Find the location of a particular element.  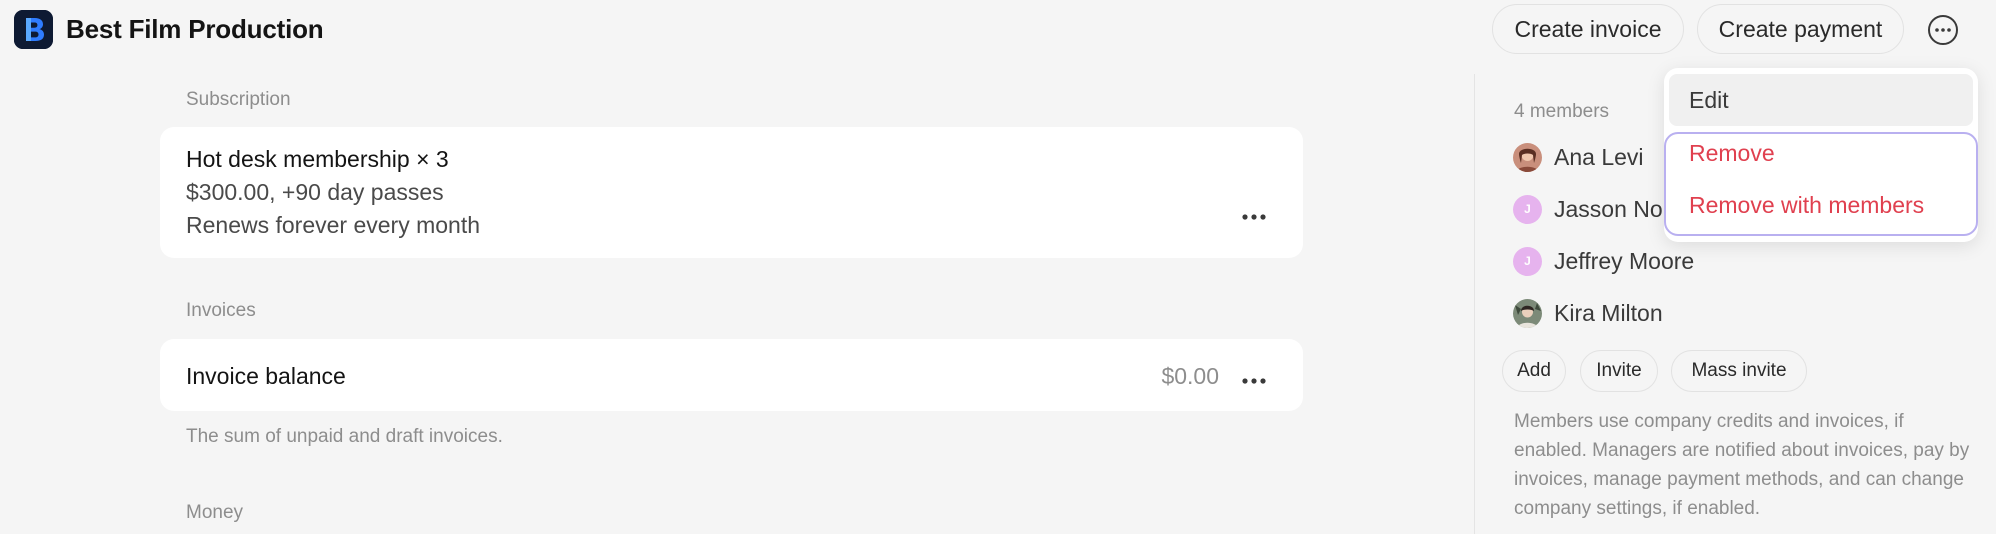

invoice-balance-card: Invoice balance $0.00 is located at coordinates (731, 375).